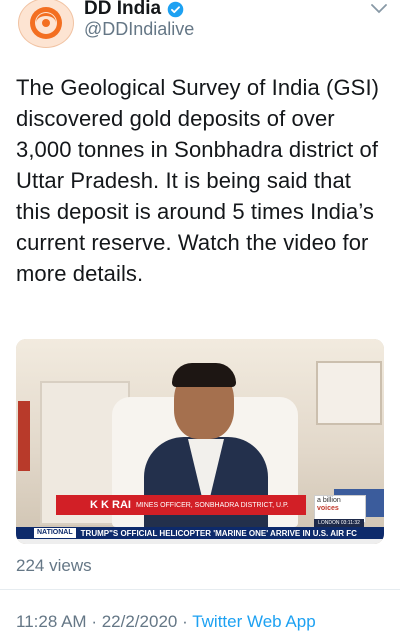 The image size is (400, 638). What do you see at coordinates (204, 375) in the screenshot?
I see `video-person-hair` at bounding box center [204, 375].